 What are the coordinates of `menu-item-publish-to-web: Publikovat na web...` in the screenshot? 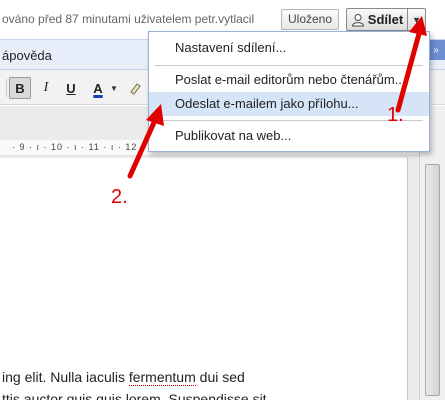 It's located at (289, 136).